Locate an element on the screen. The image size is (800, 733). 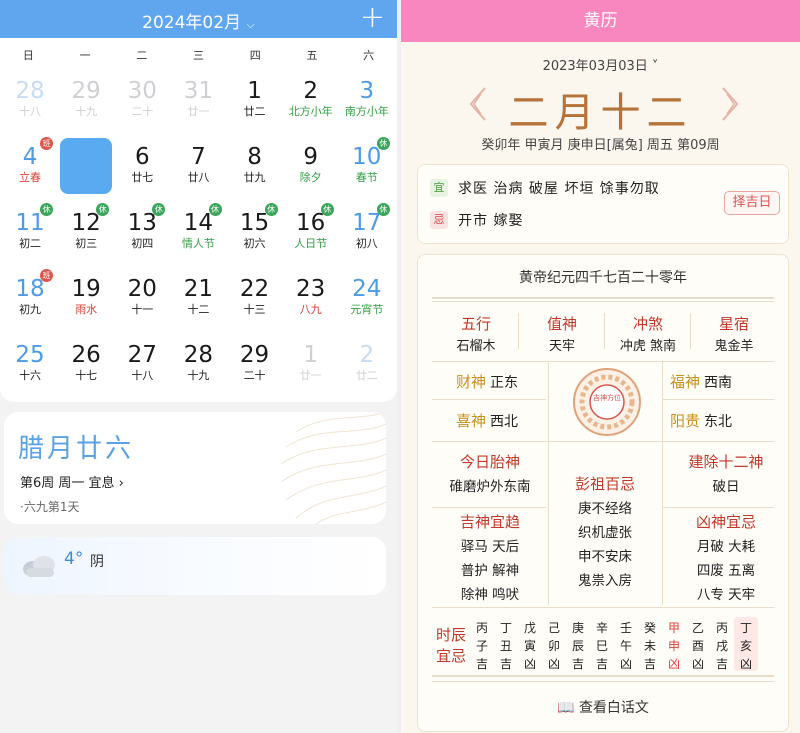
weekday-label: 一 is located at coordinates (85, 55).